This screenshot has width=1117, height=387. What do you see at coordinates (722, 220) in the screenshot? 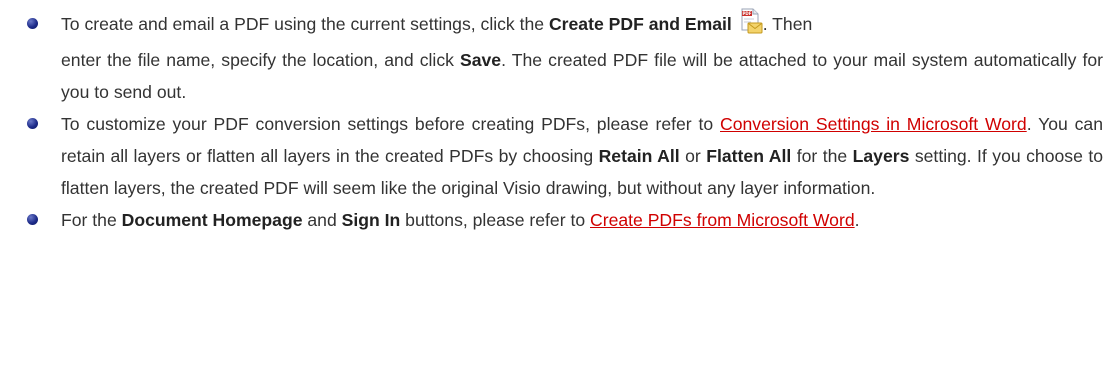
I see `create-pdfs-link: Create PDFs from Microsoft Word` at bounding box center [722, 220].